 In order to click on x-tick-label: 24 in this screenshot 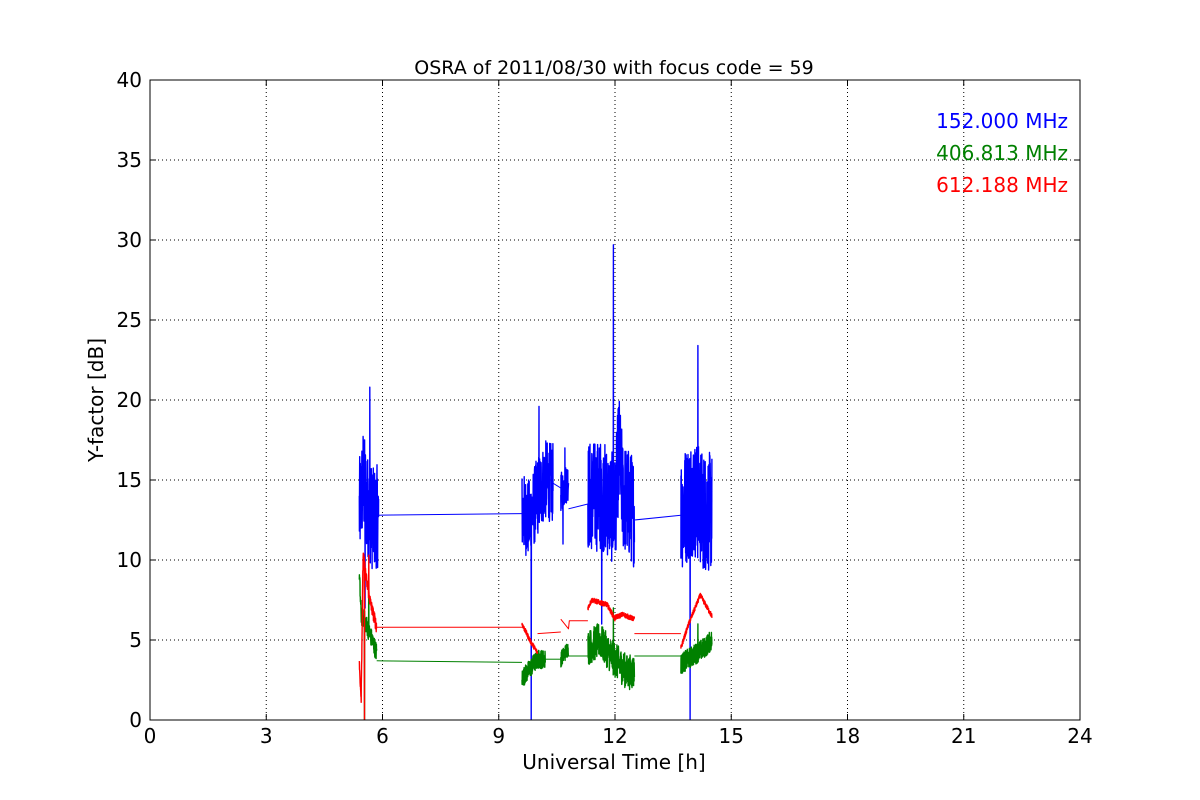, I will do `click(1079, 736)`.